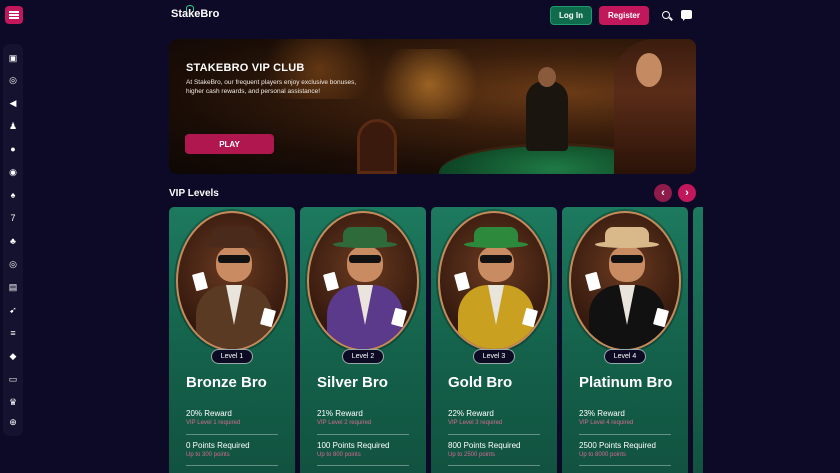 The height and width of the screenshot is (473, 840). Describe the element at coordinates (13, 402) in the screenshot. I see `trophy-icon: ♛` at that location.